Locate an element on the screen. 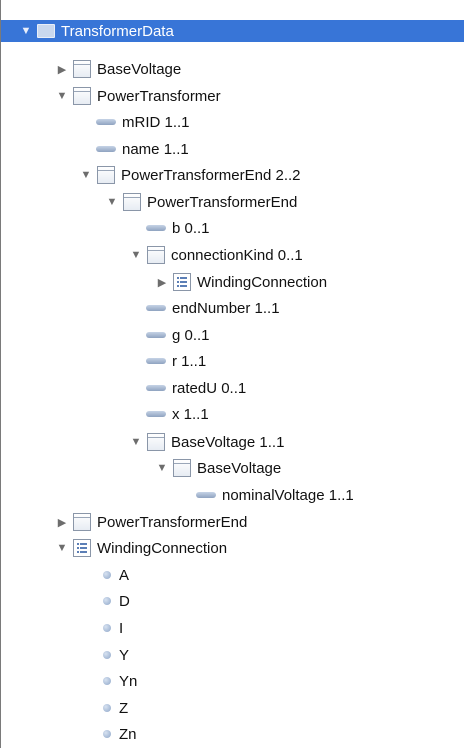 Image resolution: width=464 pixels, height=748 pixels. tree-row-label: PowerTransformerEnd 2..2 is located at coordinates (211, 175).